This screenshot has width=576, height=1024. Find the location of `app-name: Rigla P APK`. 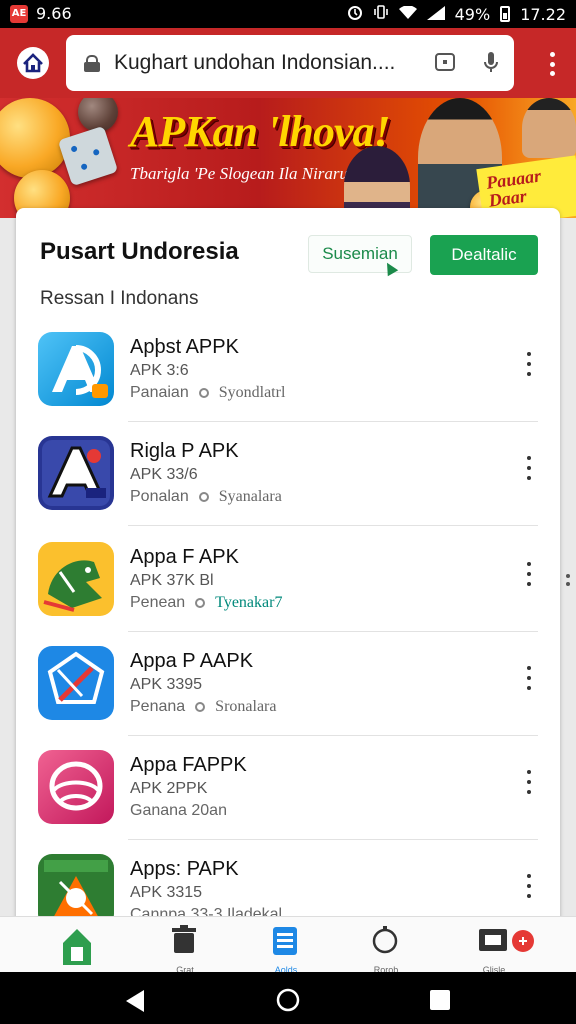

app-name: Rigla P APK is located at coordinates (184, 451).